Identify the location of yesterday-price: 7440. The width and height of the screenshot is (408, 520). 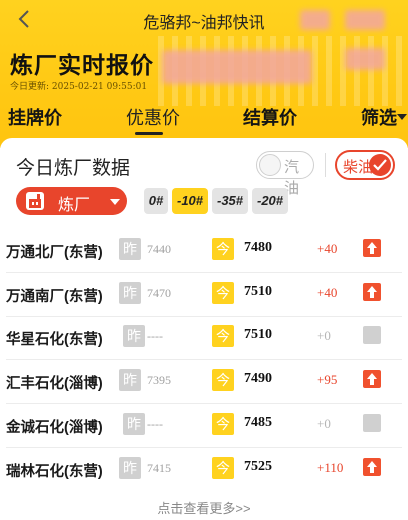
(159, 249).